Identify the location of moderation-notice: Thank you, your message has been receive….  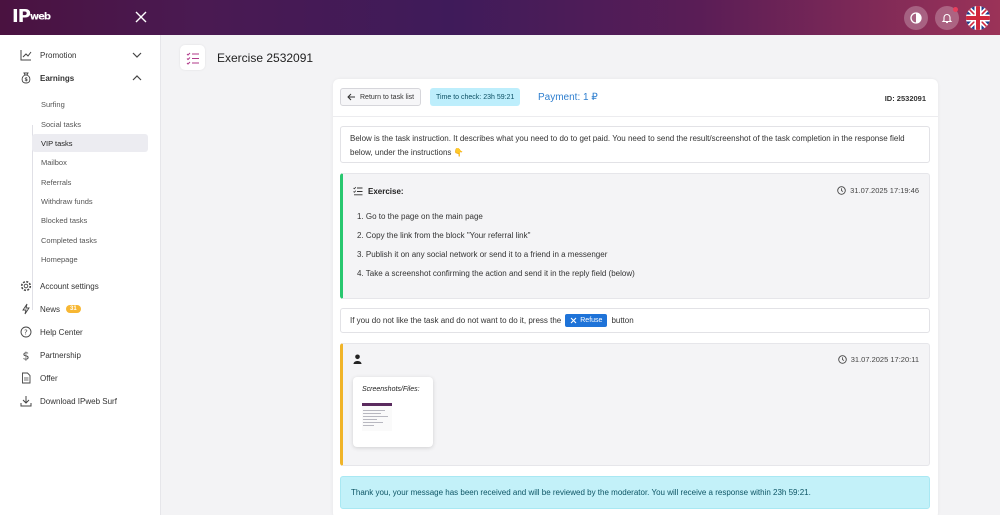
(635, 492).